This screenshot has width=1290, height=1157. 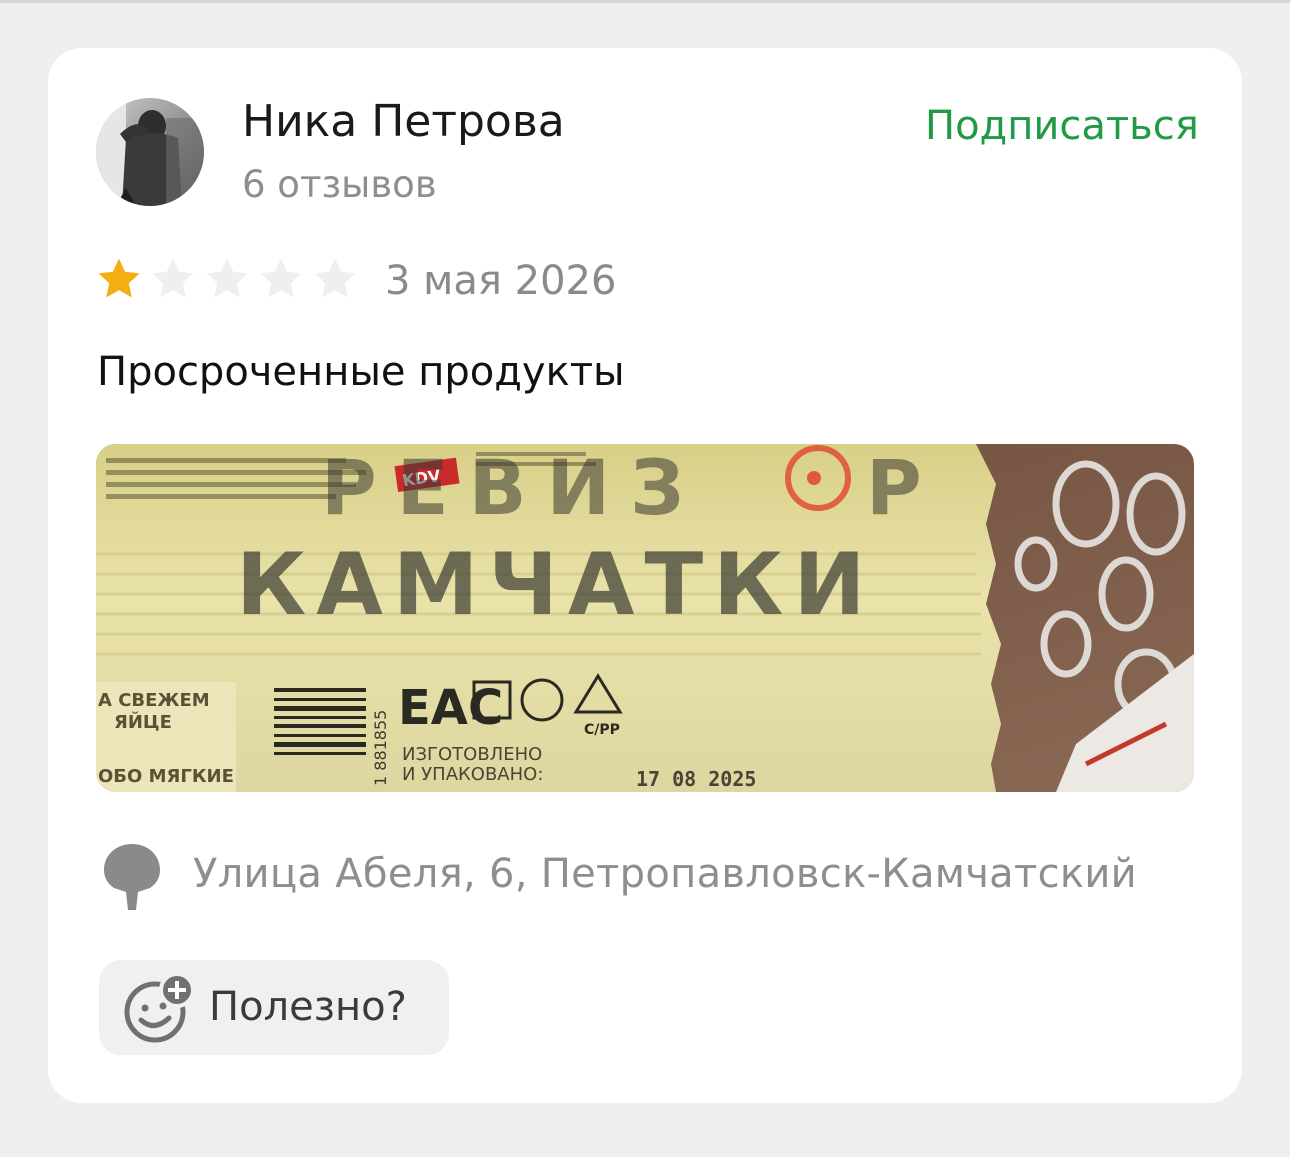 What do you see at coordinates (501, 281) in the screenshot?
I see `review-date: 3 мая 2026` at bounding box center [501, 281].